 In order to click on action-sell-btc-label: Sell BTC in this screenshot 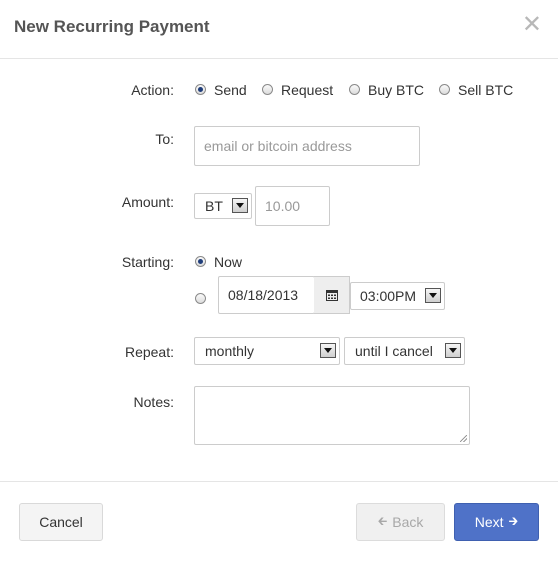, I will do `click(486, 90)`.